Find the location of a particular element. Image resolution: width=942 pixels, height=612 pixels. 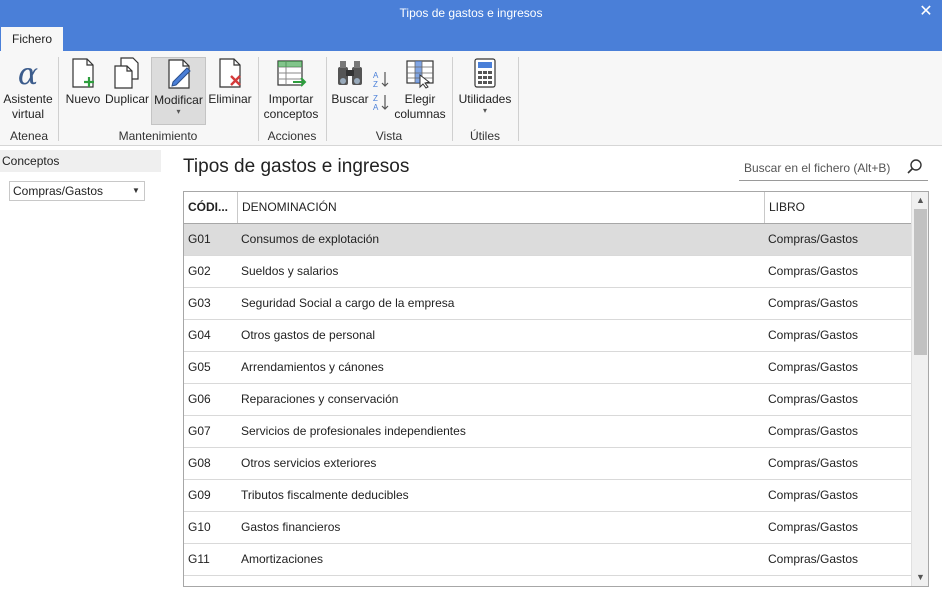

new-document-icon is located at coordinates (83, 73).